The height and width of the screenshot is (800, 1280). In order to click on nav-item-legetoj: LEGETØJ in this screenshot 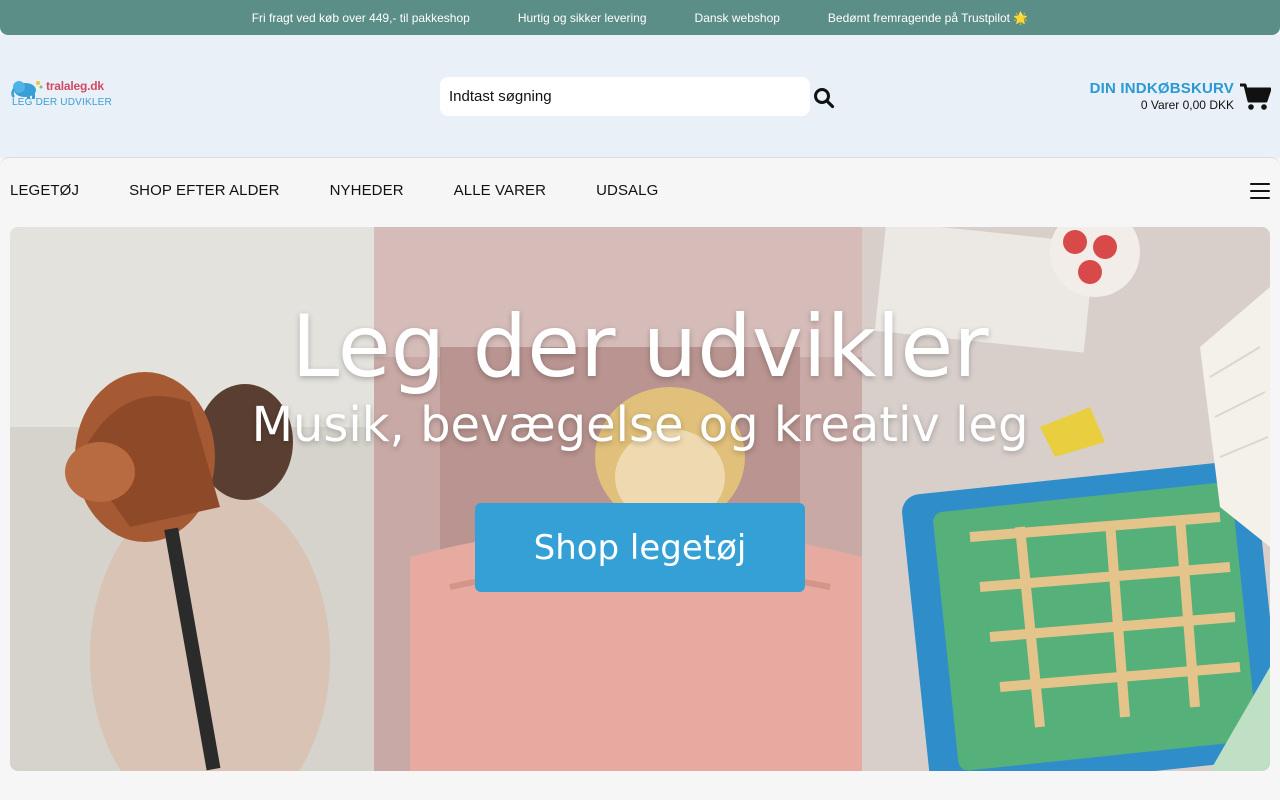, I will do `click(44, 190)`.